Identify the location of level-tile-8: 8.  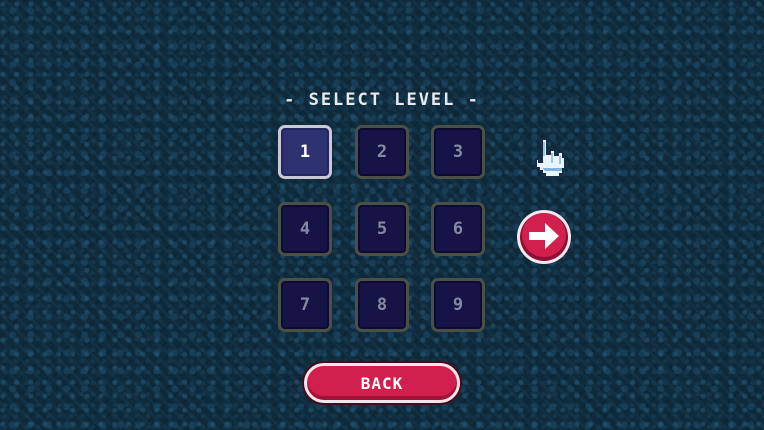
(382, 305).